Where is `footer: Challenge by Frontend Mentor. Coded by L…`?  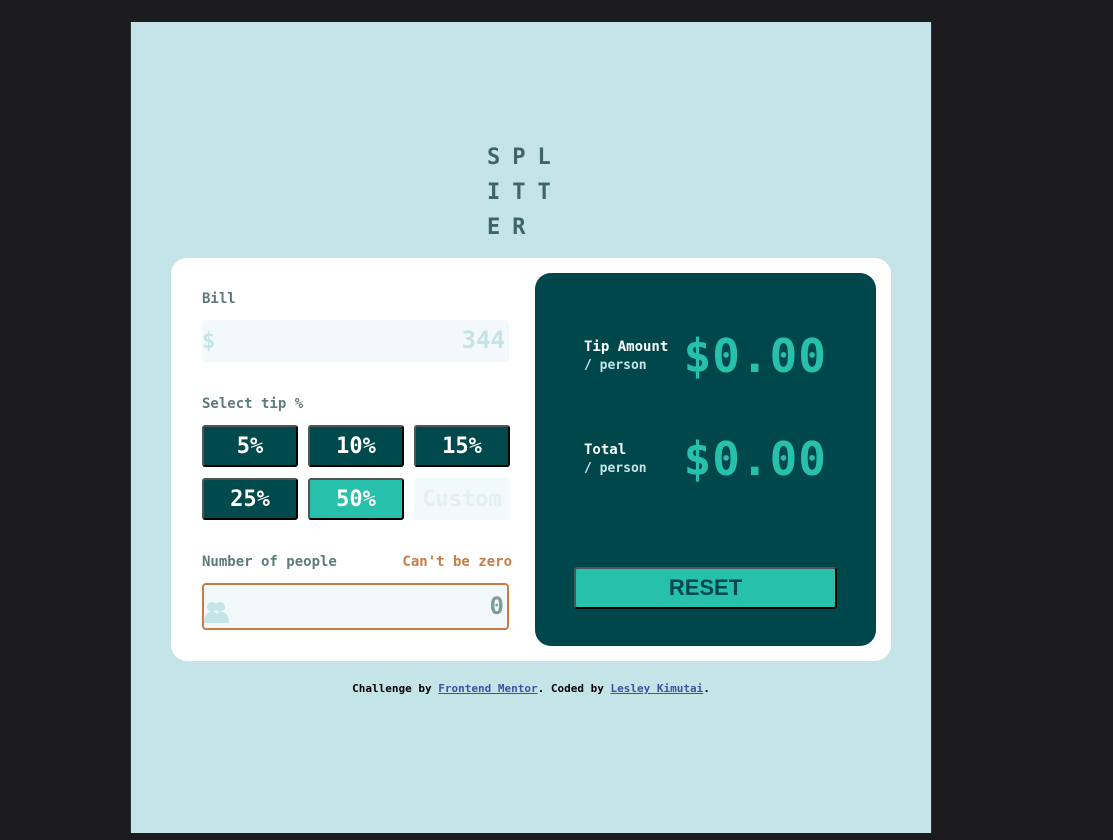
footer: Challenge by Frontend Mentor. Coded by L… is located at coordinates (531, 688).